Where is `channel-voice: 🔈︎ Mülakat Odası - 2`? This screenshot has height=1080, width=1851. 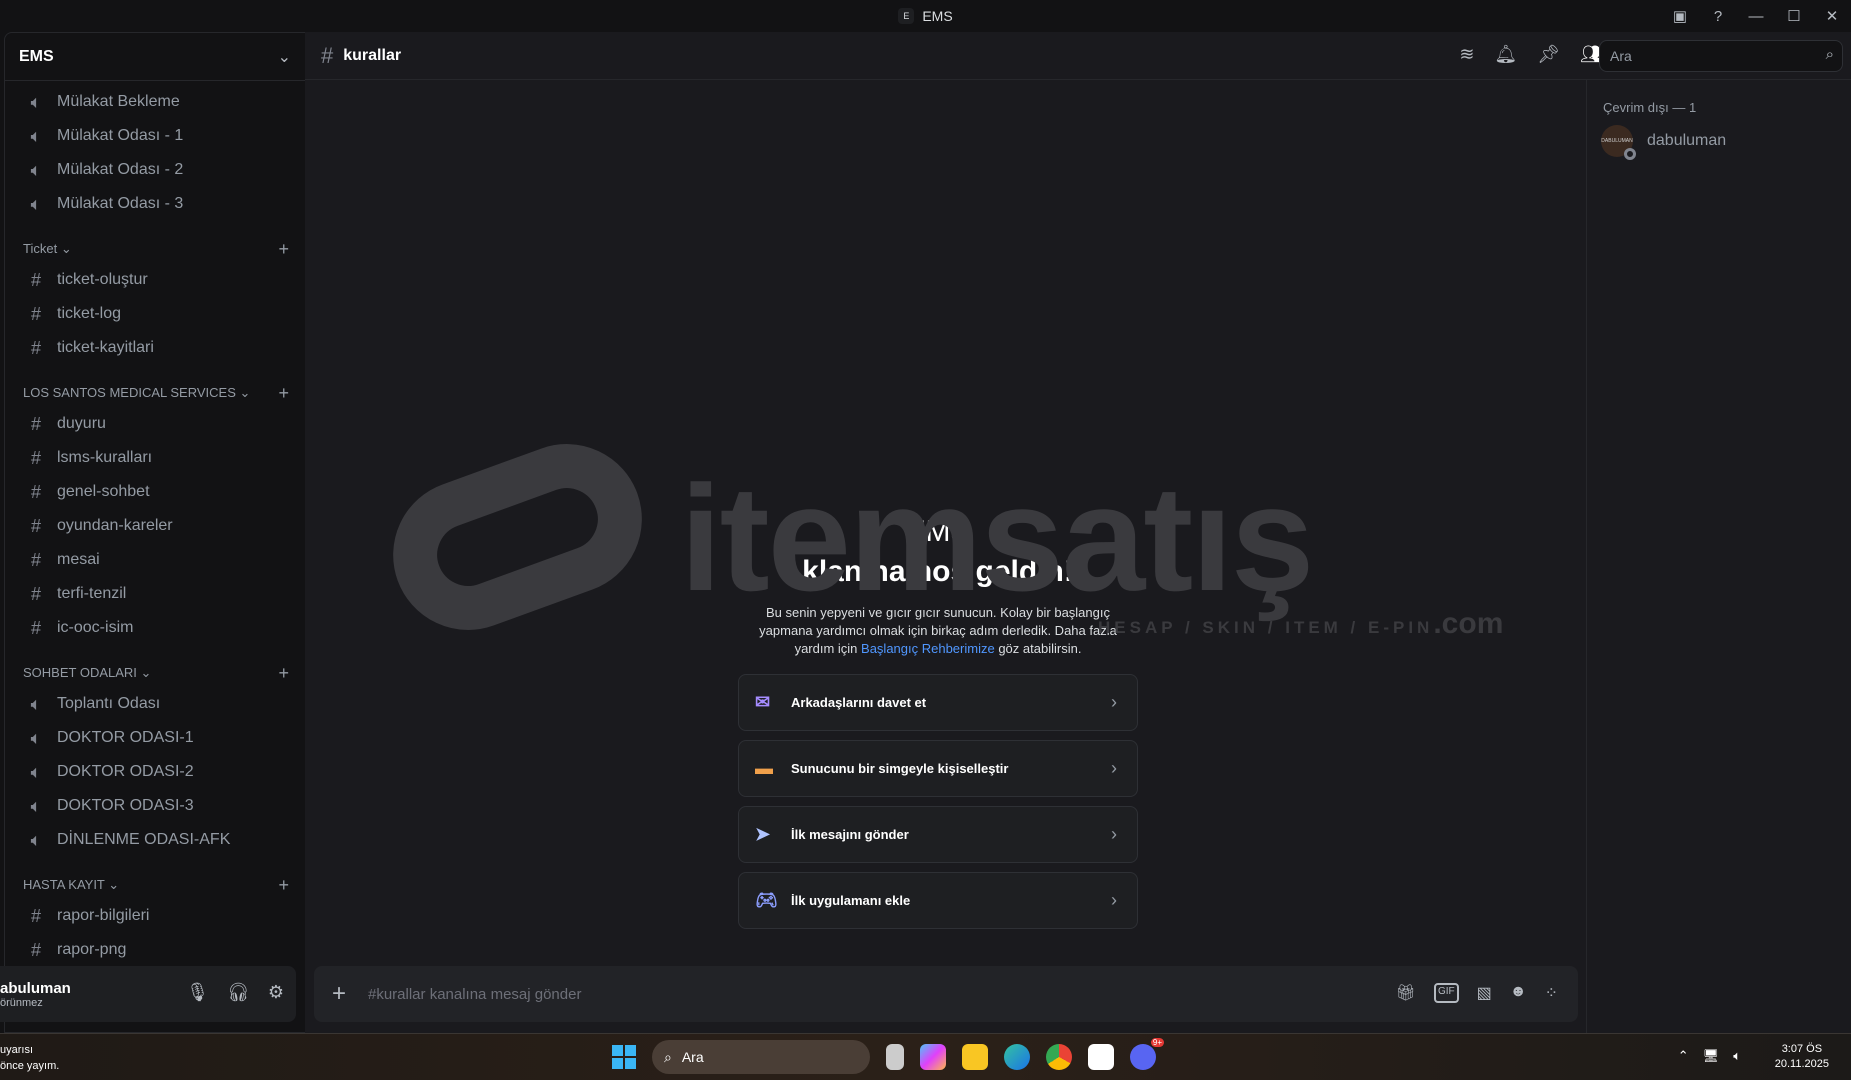
channel-voice: 🔈︎ Mülakat Odası - 2 is located at coordinates (155, 170).